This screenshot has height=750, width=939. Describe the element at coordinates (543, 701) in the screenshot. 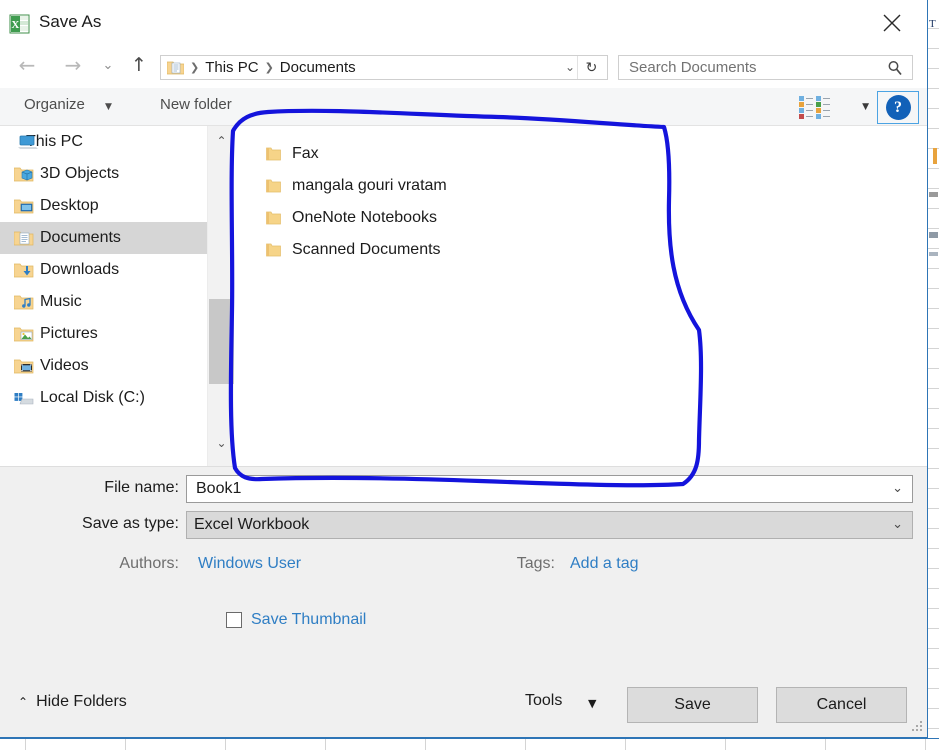

I see `tools-button: Tools` at that location.